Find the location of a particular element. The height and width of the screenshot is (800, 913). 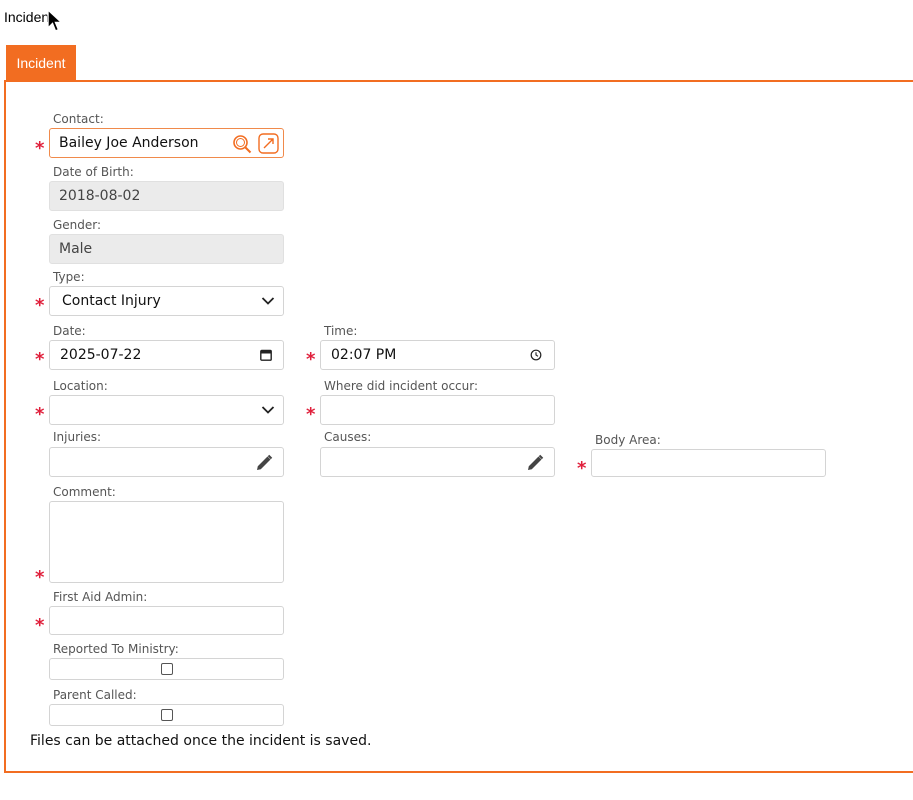

time-input: 02:07 PM is located at coordinates (437, 355).